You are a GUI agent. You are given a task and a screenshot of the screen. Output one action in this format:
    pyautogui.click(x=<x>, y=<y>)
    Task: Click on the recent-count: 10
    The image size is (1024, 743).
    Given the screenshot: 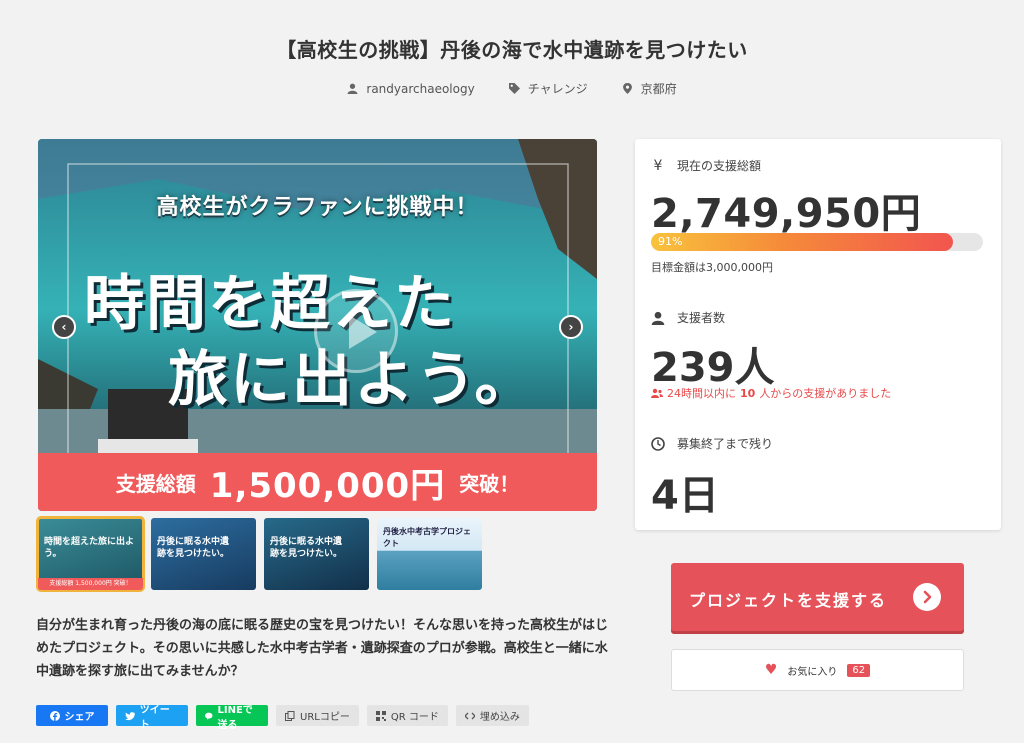 What is the action you would take?
    pyautogui.click(x=748, y=393)
    